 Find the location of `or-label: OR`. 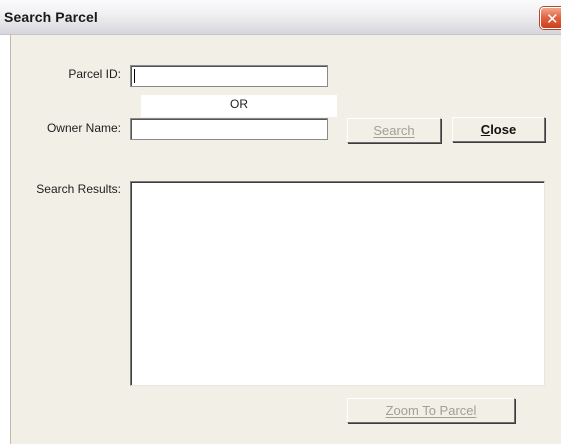

or-label: OR is located at coordinates (239, 104).